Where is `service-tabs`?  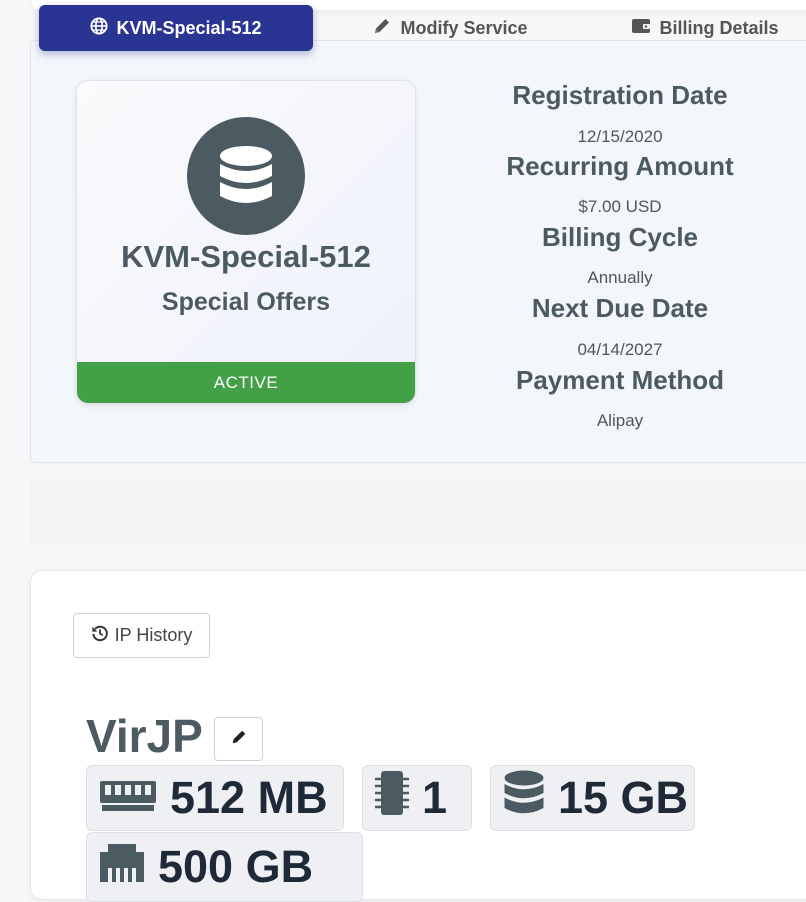
service-tabs is located at coordinates (418, 512).